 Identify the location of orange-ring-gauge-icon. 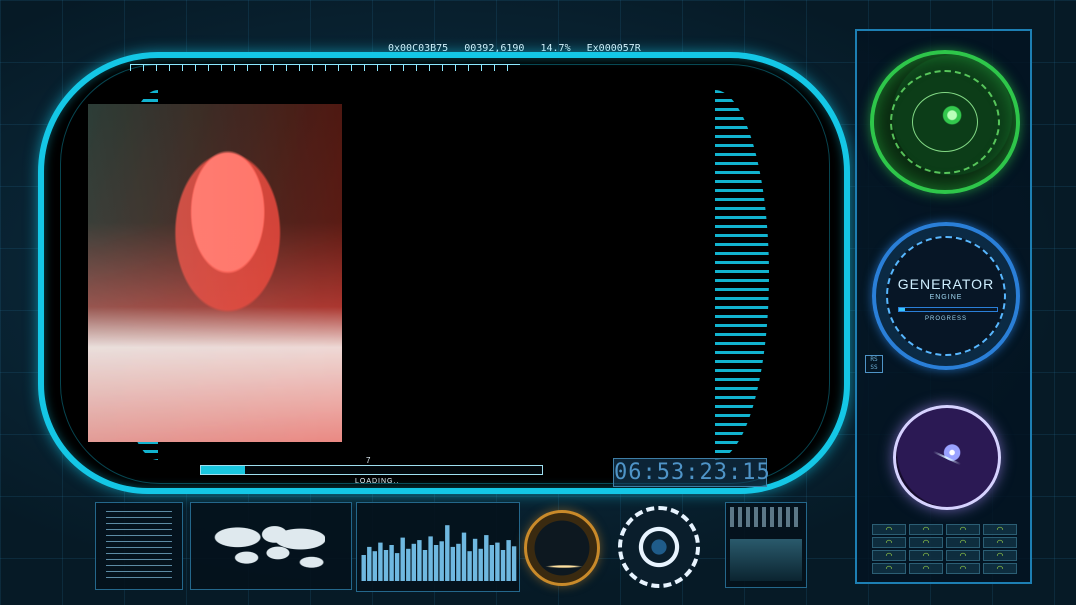
(562, 548).